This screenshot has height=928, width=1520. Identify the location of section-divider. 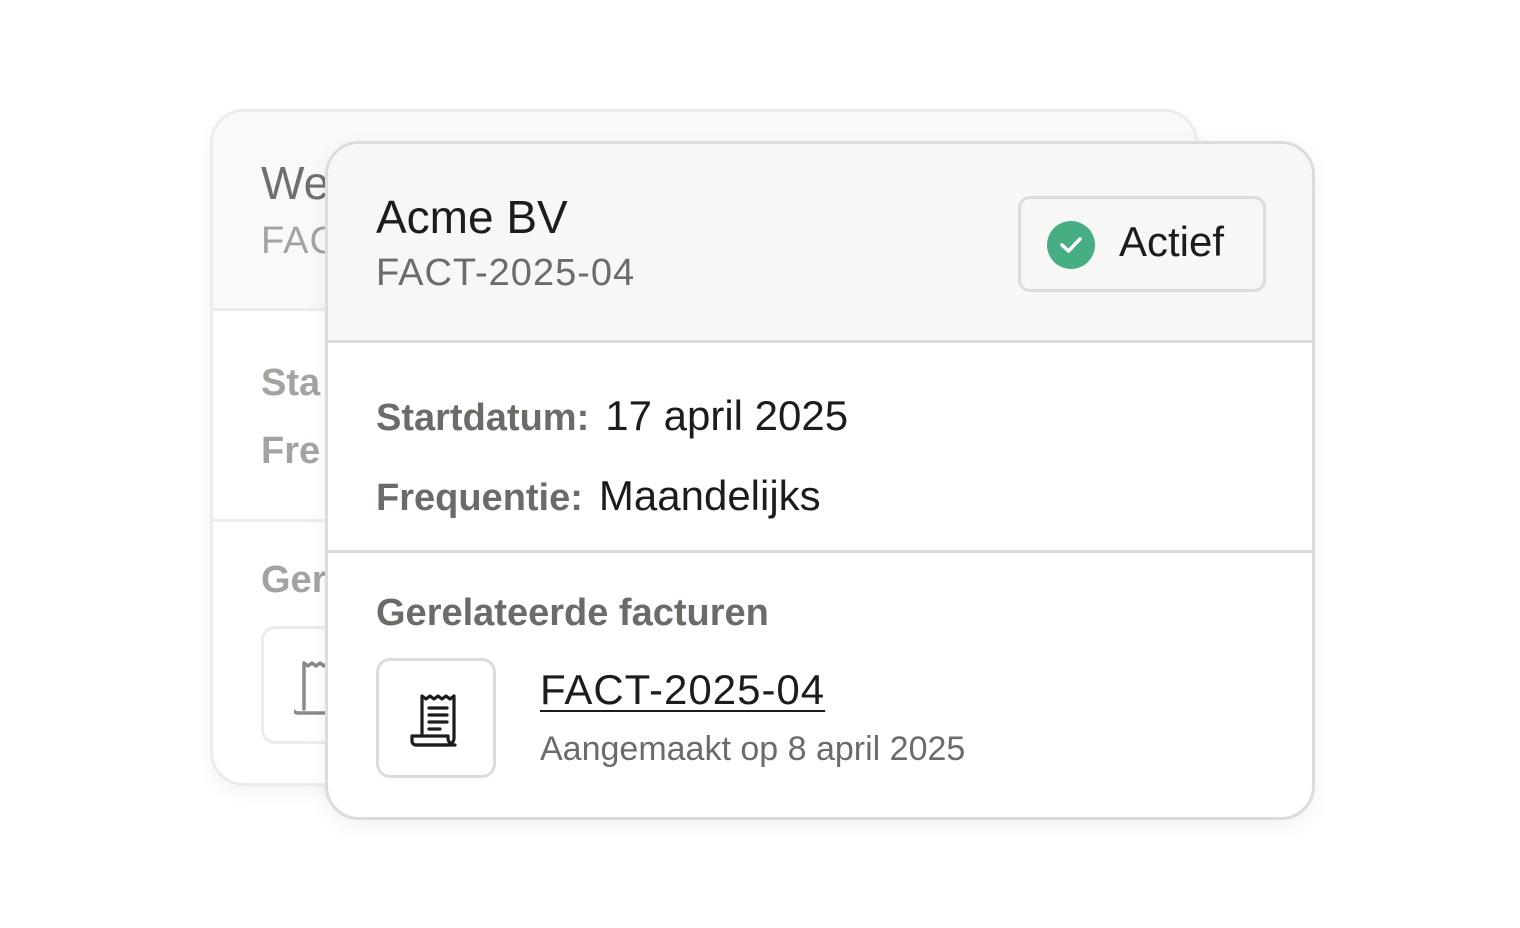
(820, 551).